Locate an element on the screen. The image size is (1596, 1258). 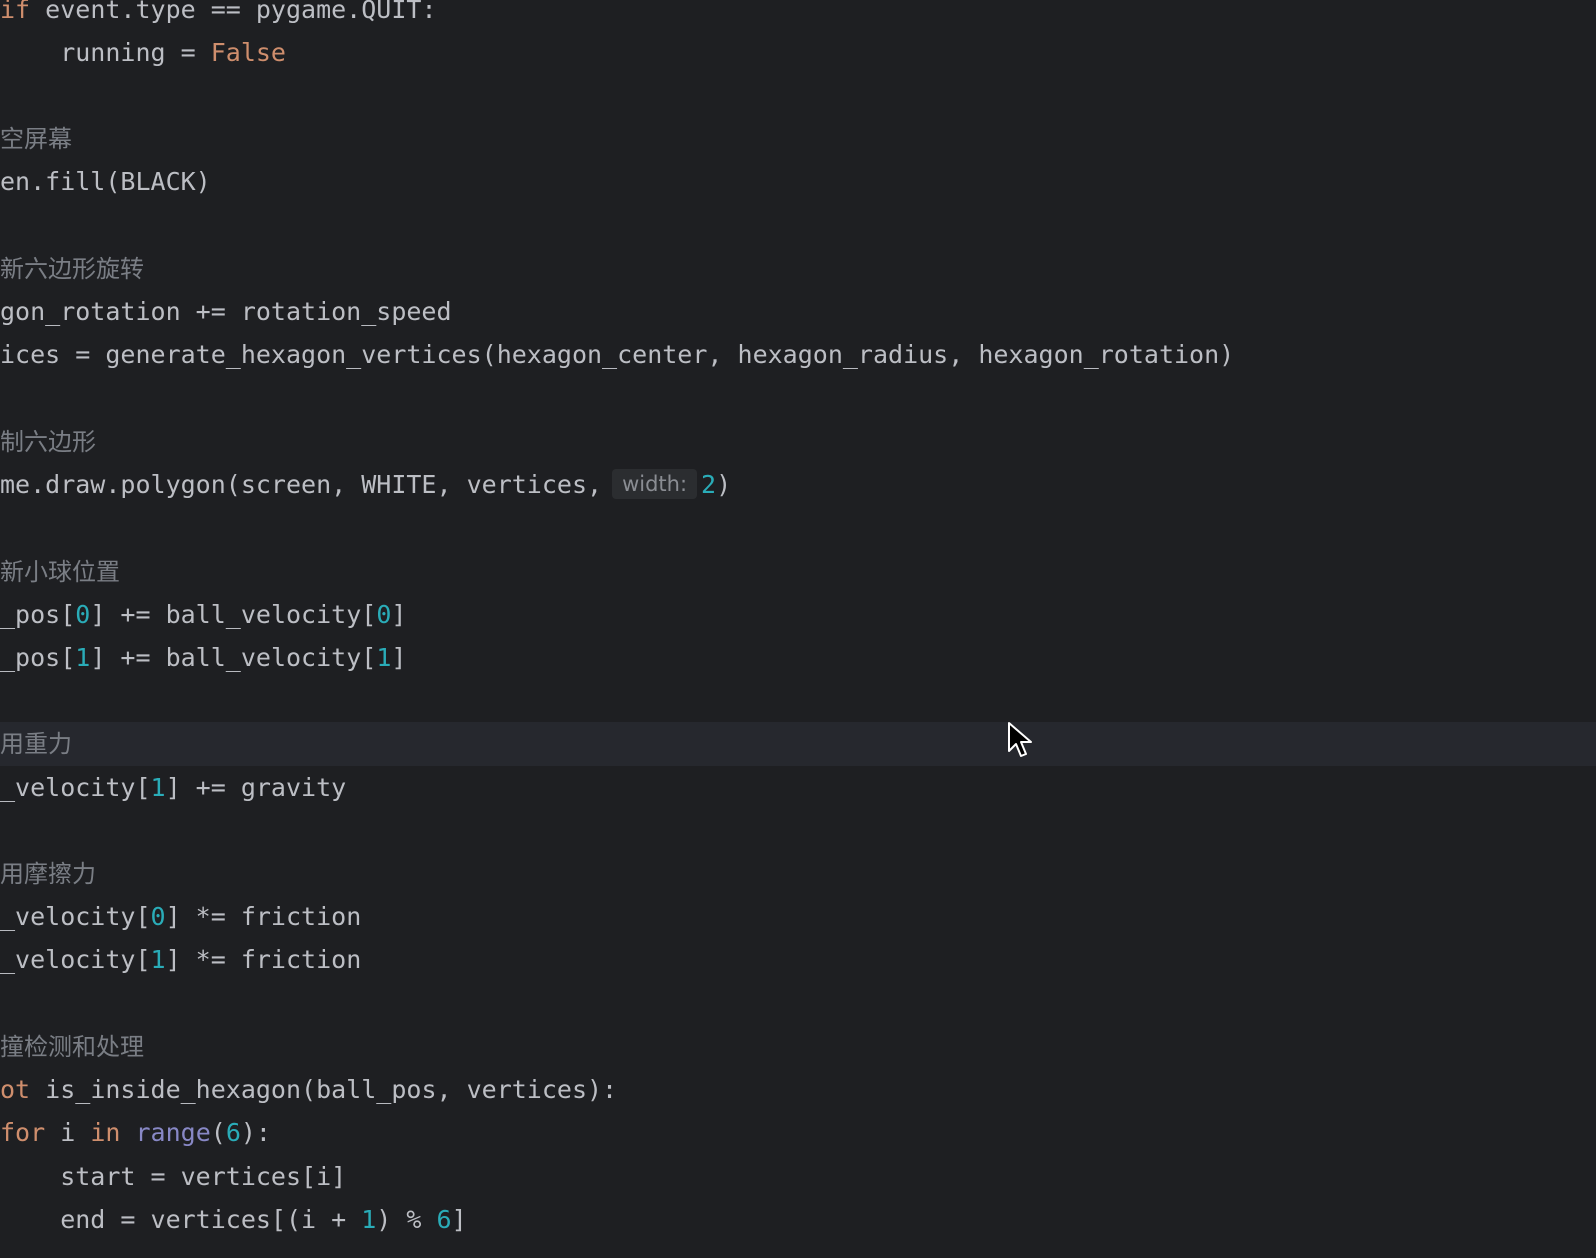
code-line: _pos[1] += ball_velocity[1] is located at coordinates (798, 658).